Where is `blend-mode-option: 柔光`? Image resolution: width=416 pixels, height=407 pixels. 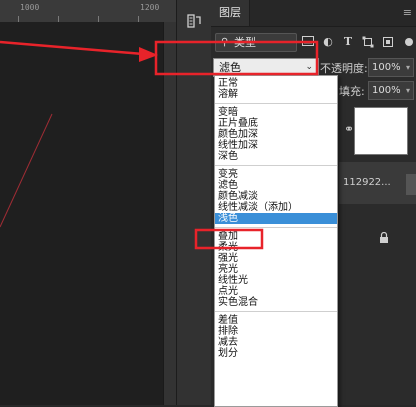
blend-mode-option: 柔光 is located at coordinates (276, 247).